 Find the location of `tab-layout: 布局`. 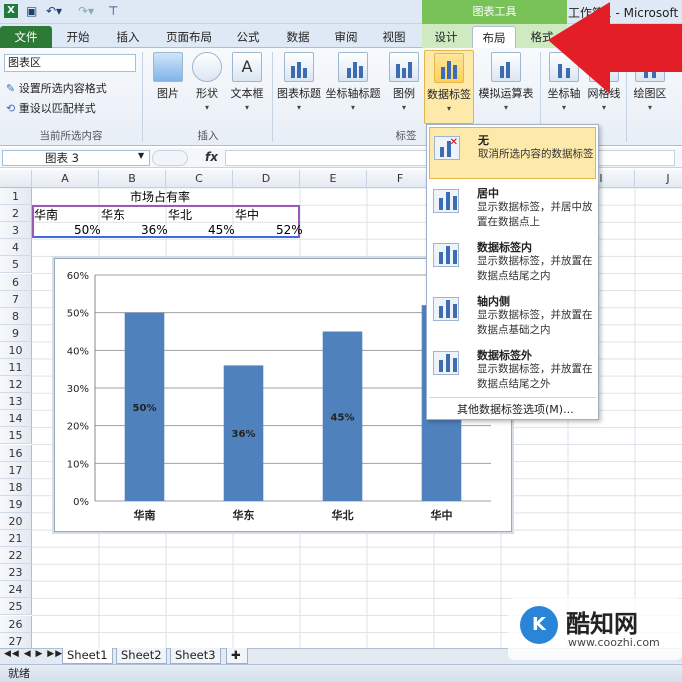

tab-layout: 布局 is located at coordinates (494, 37).